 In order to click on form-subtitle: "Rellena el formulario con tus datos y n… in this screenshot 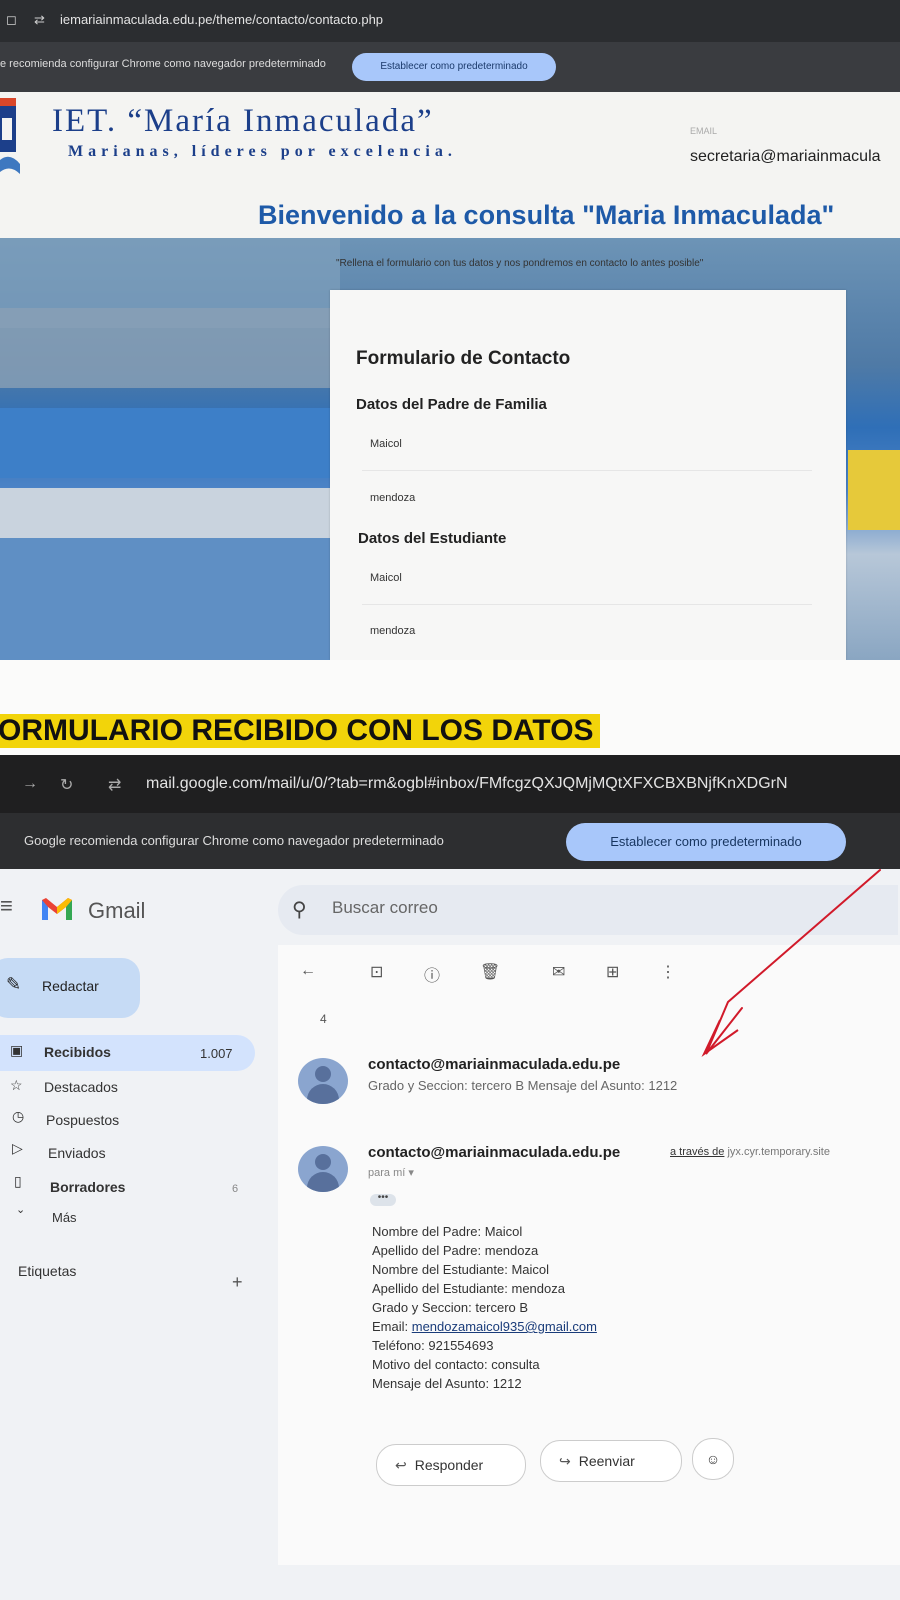, I will do `click(520, 263)`.